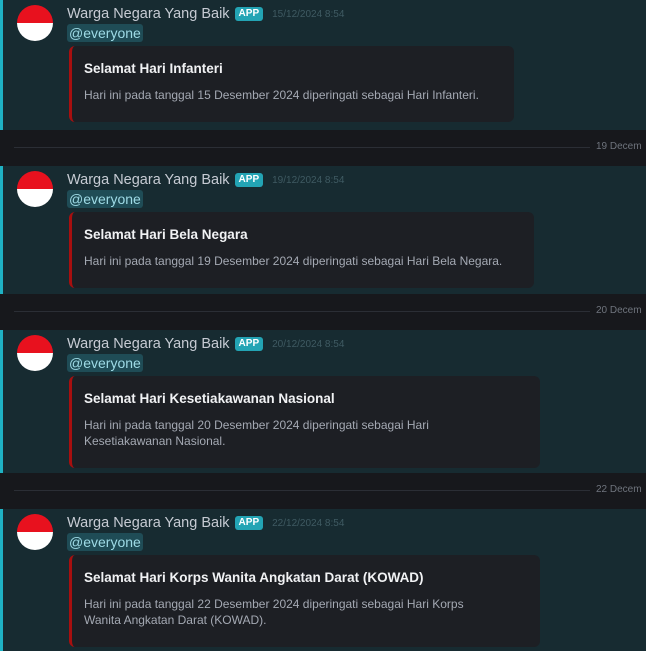 This screenshot has height=651, width=646. I want to click on divider-date: 19 Decem, so click(619, 146).